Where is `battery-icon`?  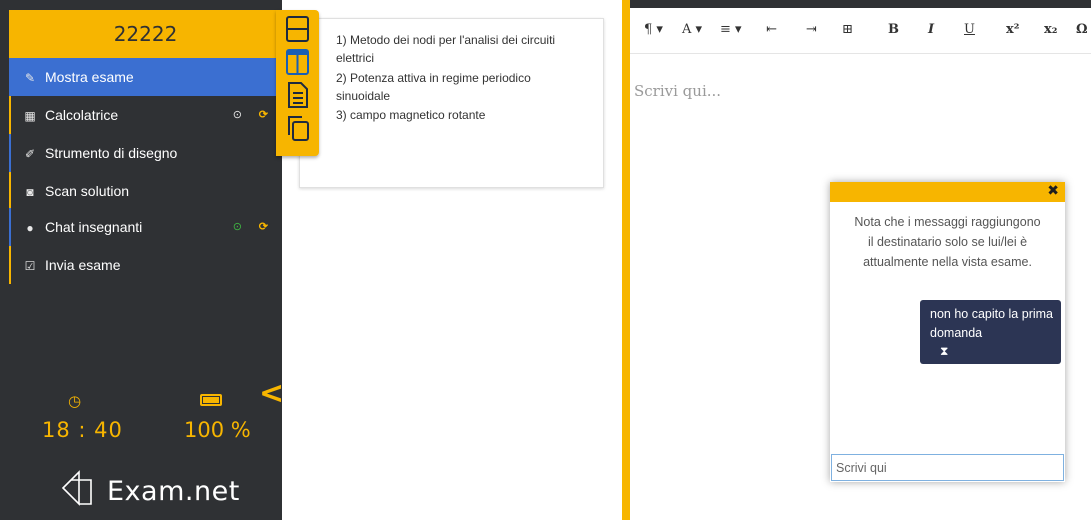 battery-icon is located at coordinates (211, 400).